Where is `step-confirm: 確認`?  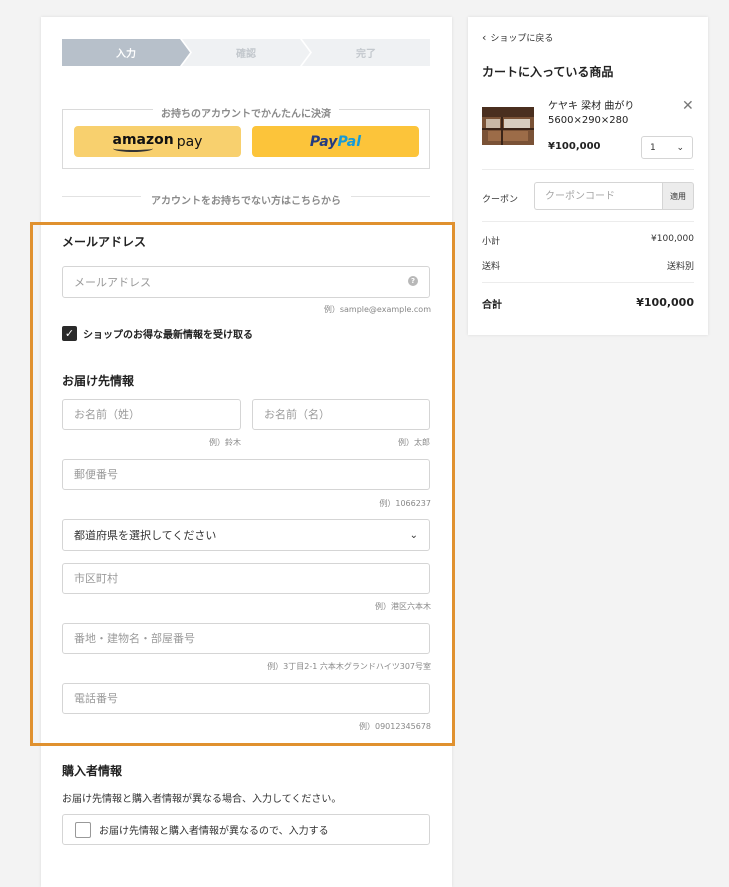 step-confirm: 確認 is located at coordinates (246, 52).